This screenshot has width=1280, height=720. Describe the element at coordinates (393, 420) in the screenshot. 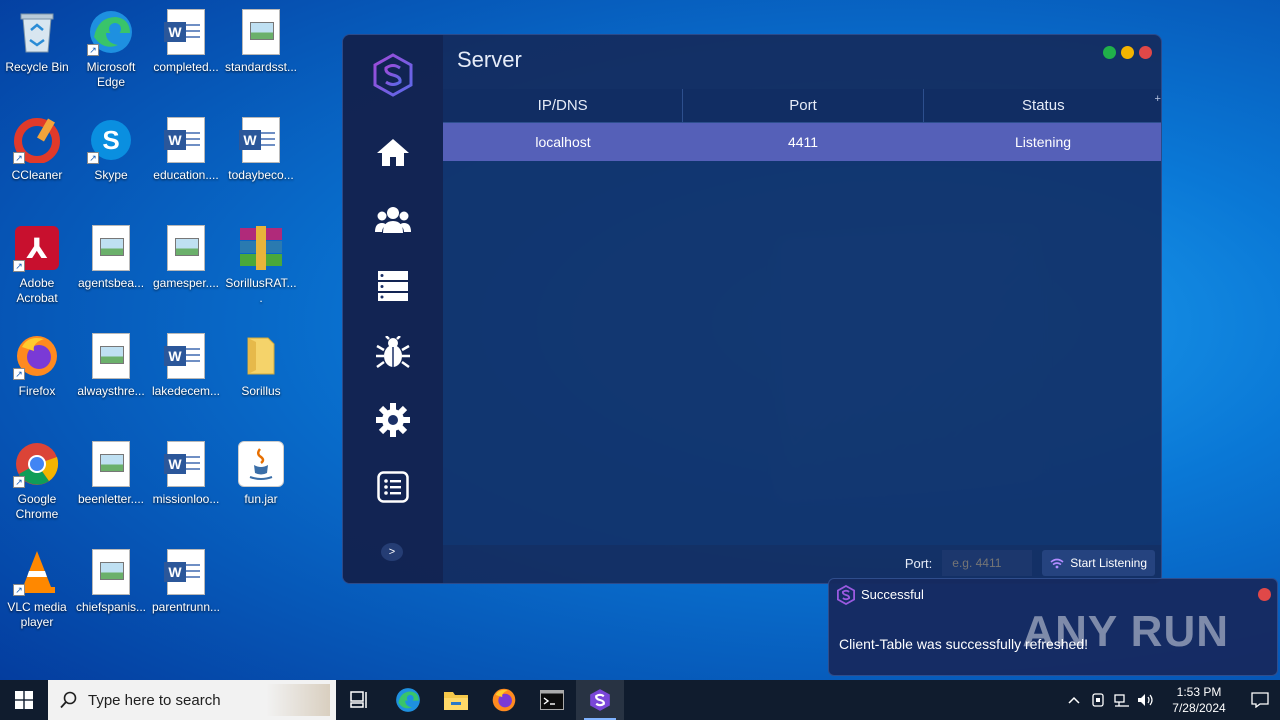

I see `settings-icon` at that location.